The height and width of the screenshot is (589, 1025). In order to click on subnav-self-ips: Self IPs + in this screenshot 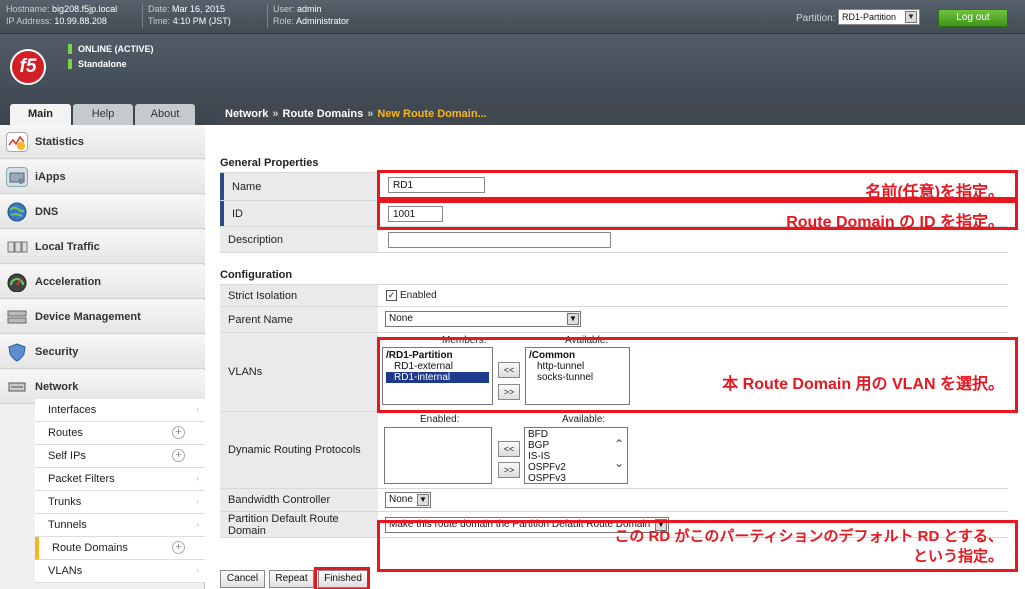, I will do `click(120, 456)`.